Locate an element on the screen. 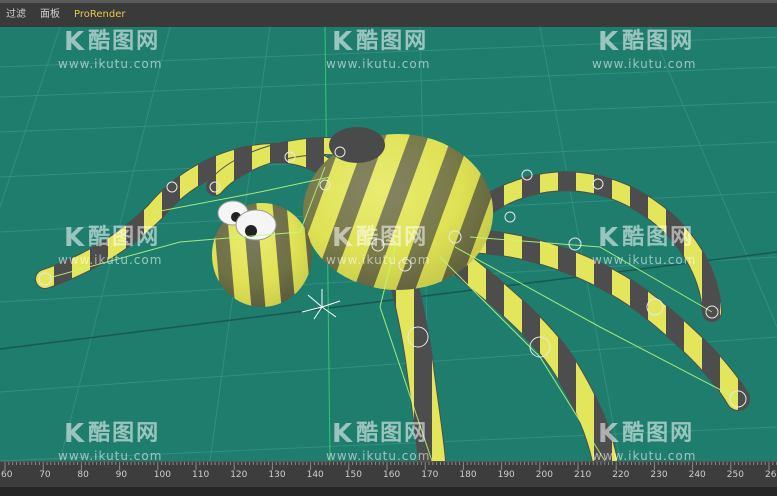 Image resolution: width=777 pixels, height=496 pixels. timeline-tick-label: 80 is located at coordinates (83, 475).